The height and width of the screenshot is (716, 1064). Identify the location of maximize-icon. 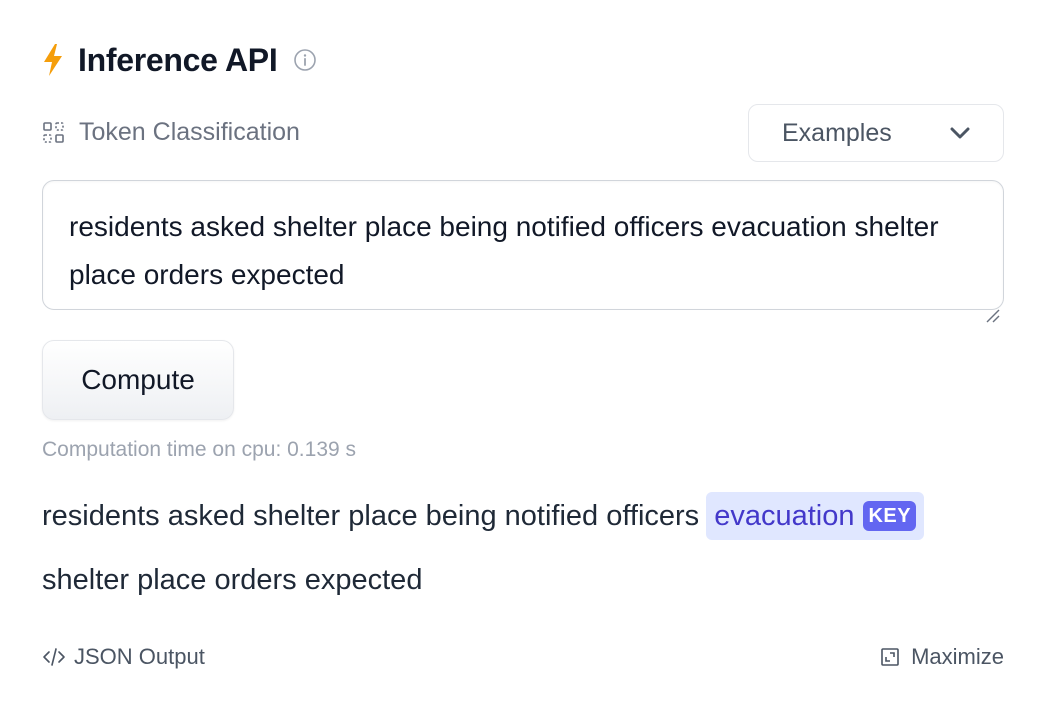
(891, 657).